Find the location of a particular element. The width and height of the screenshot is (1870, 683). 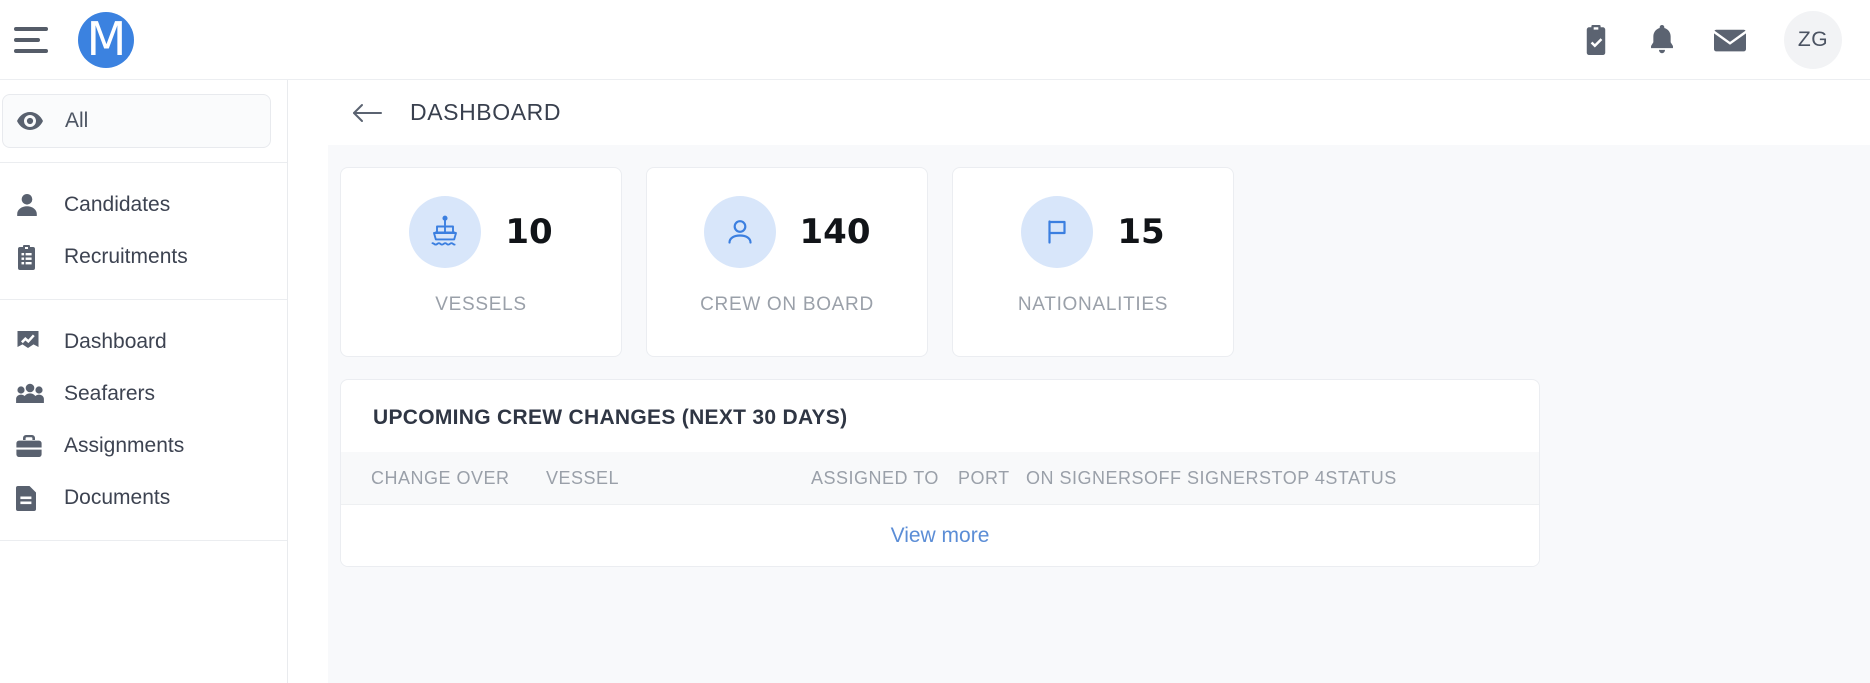

stat-value: 140 is located at coordinates (835, 232).